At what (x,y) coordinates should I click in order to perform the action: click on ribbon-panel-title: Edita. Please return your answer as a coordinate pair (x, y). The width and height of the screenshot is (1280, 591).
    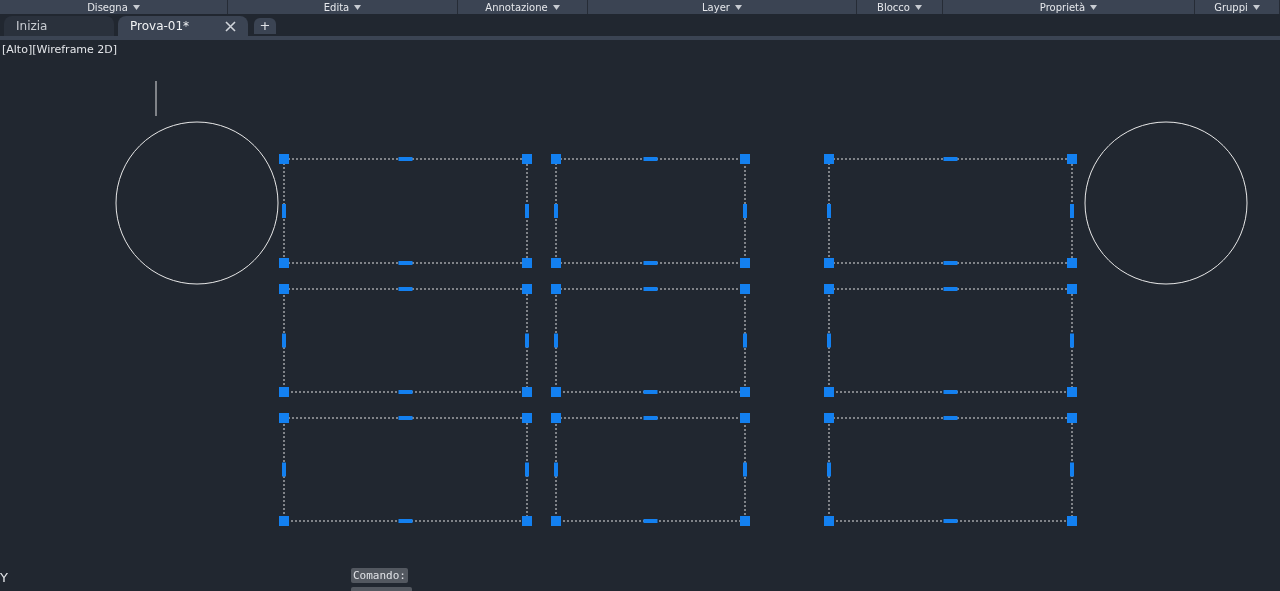
    Looking at the image, I should click on (343, 7).